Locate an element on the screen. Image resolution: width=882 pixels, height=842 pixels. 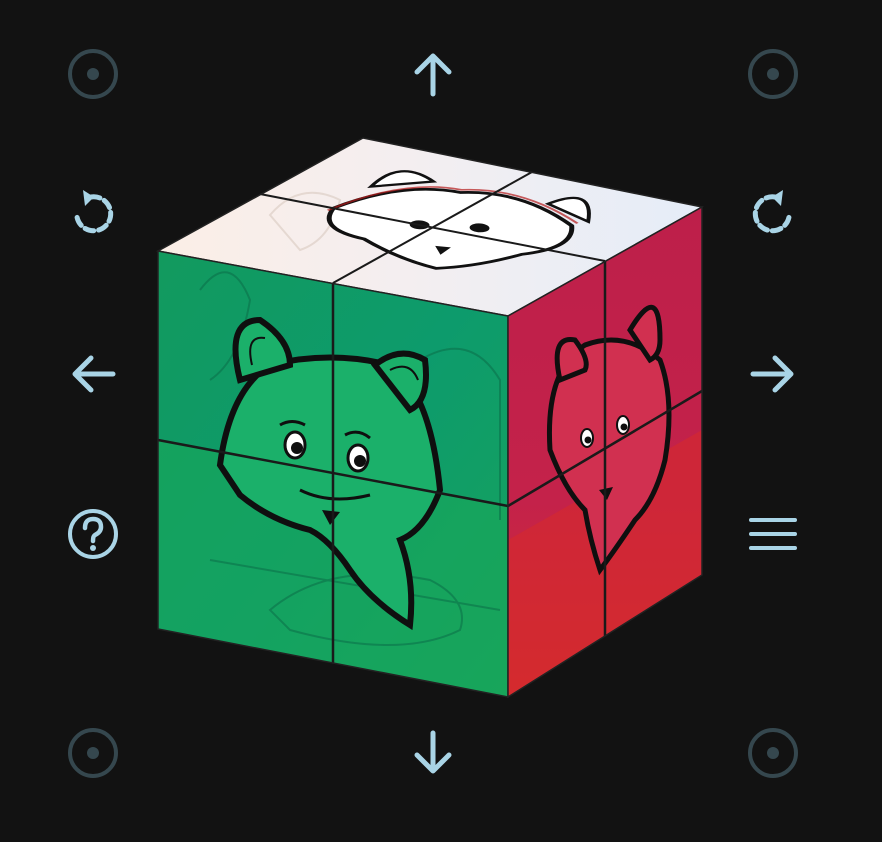
rotate-ccw-icon is located at coordinates (94, 212).